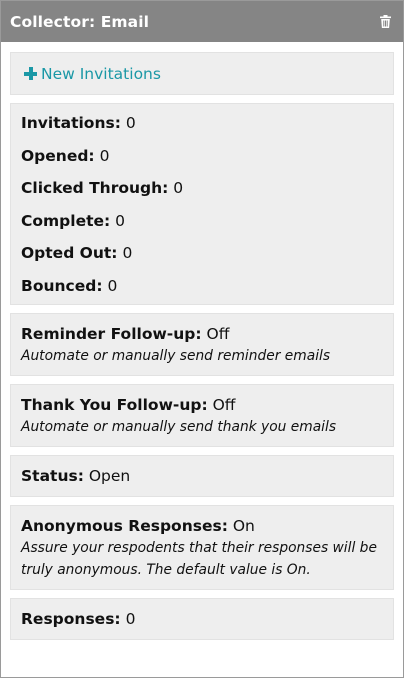 This screenshot has height=678, width=404. What do you see at coordinates (30, 73) in the screenshot?
I see `plus-icon` at bounding box center [30, 73].